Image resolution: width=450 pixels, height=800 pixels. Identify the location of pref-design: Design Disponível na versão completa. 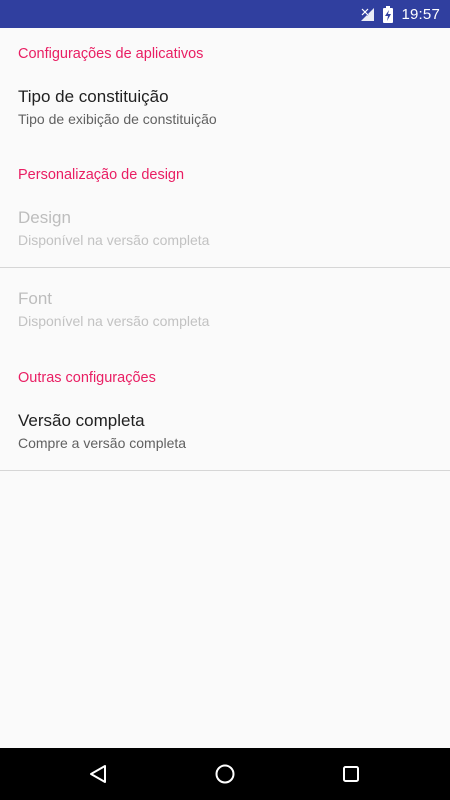
(225, 228).